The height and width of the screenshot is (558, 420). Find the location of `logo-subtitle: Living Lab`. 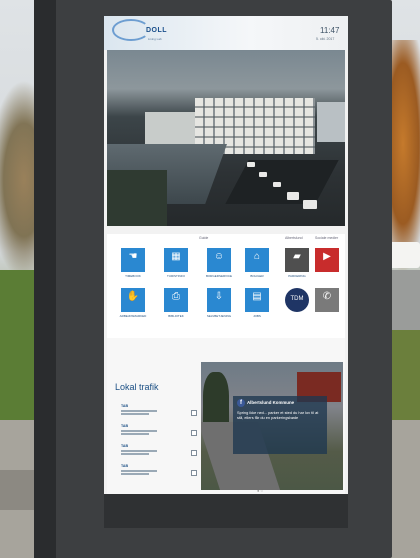

logo-subtitle: Living Lab is located at coordinates (155, 39).